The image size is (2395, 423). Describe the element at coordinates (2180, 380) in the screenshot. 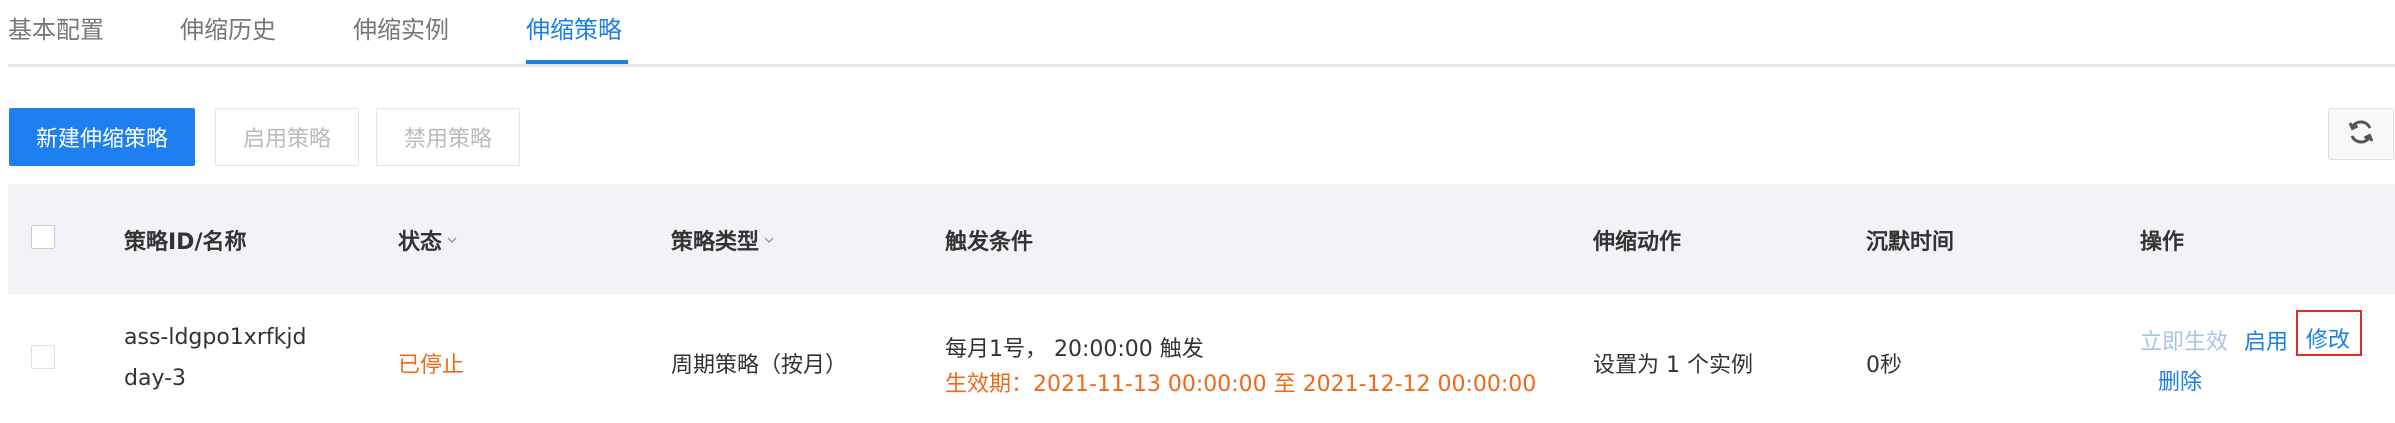

I see `delete-link: 删除` at that location.